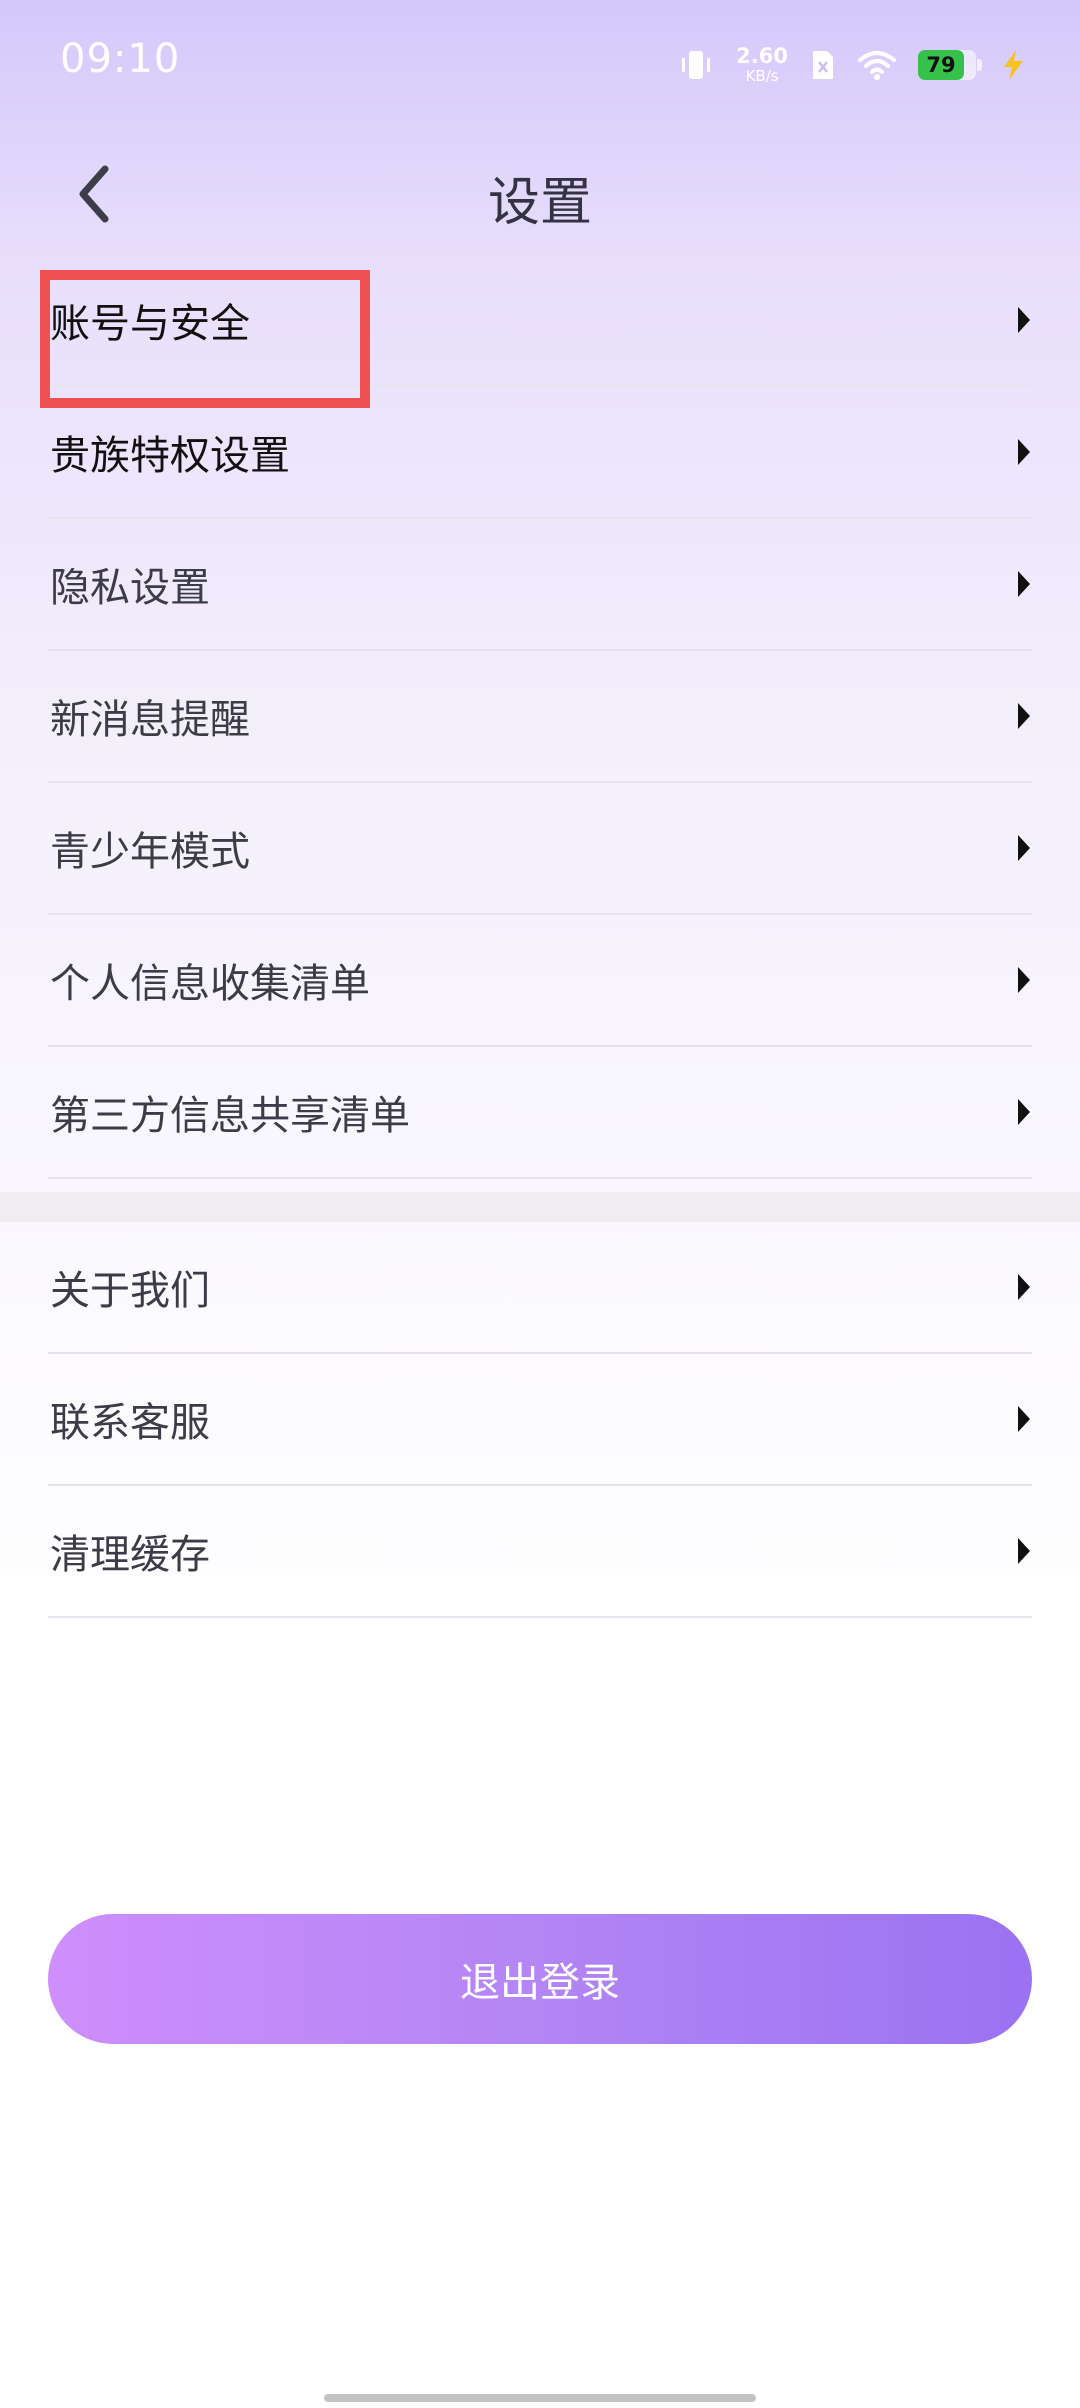  Describe the element at coordinates (150, 852) in the screenshot. I see `menu-item-label: 青少年模式` at that location.